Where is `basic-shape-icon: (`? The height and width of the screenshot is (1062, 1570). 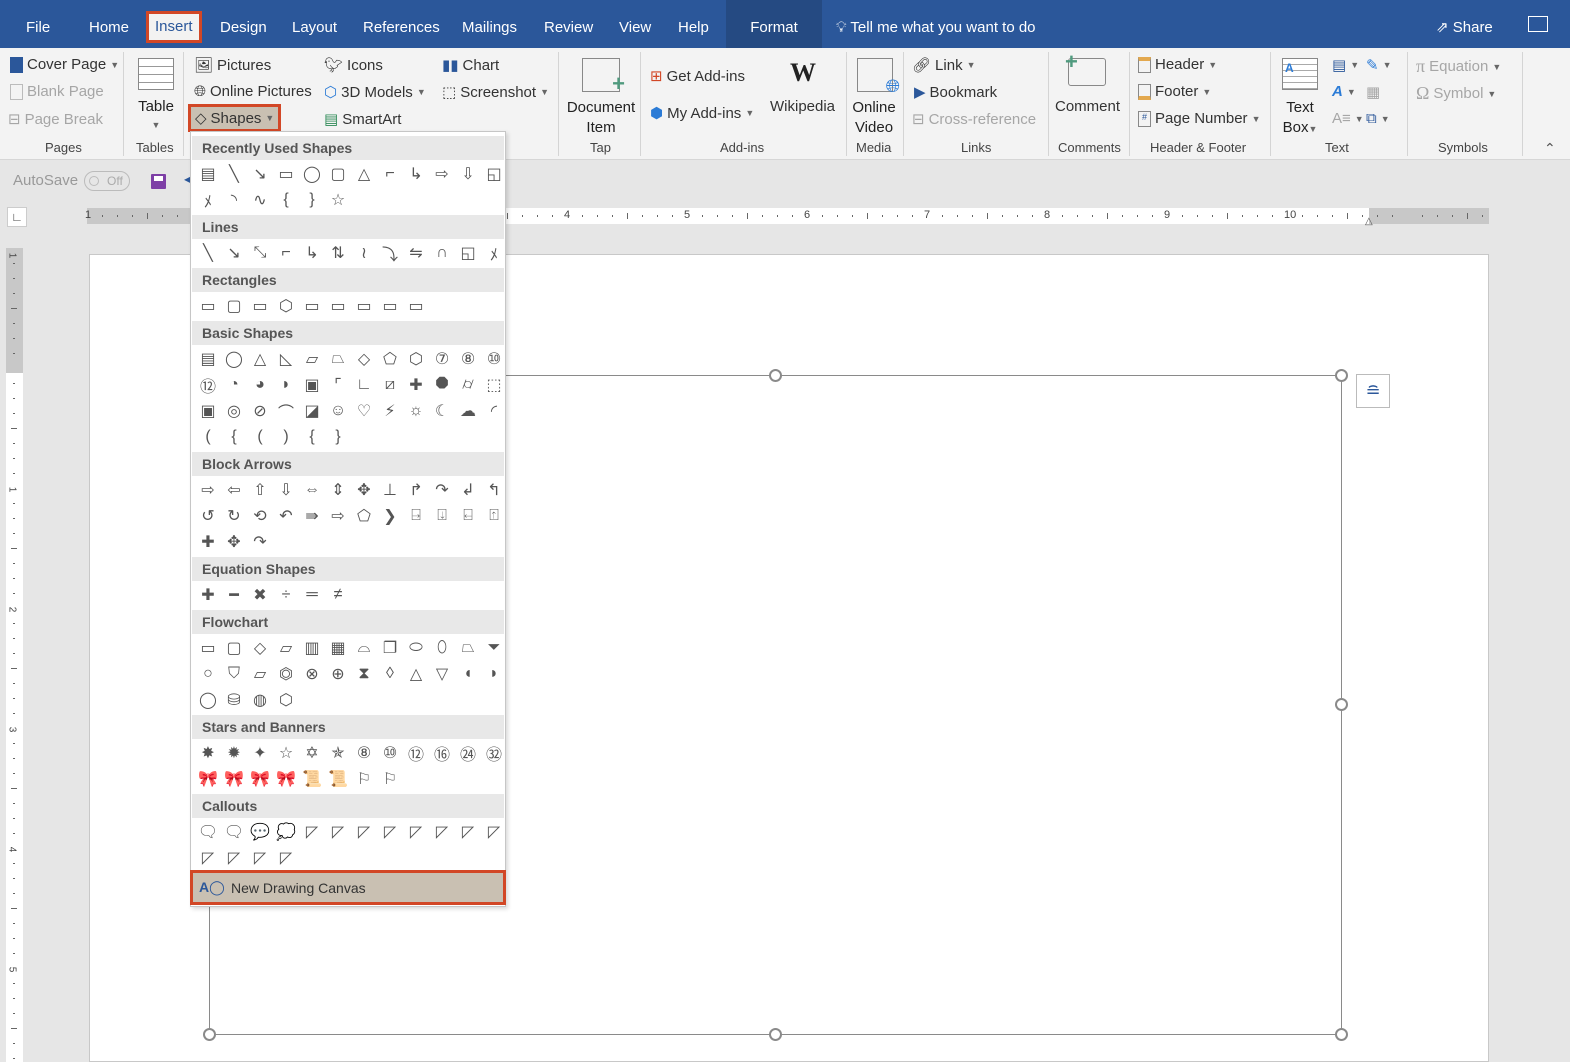 basic-shape-icon: ( is located at coordinates (208, 437).